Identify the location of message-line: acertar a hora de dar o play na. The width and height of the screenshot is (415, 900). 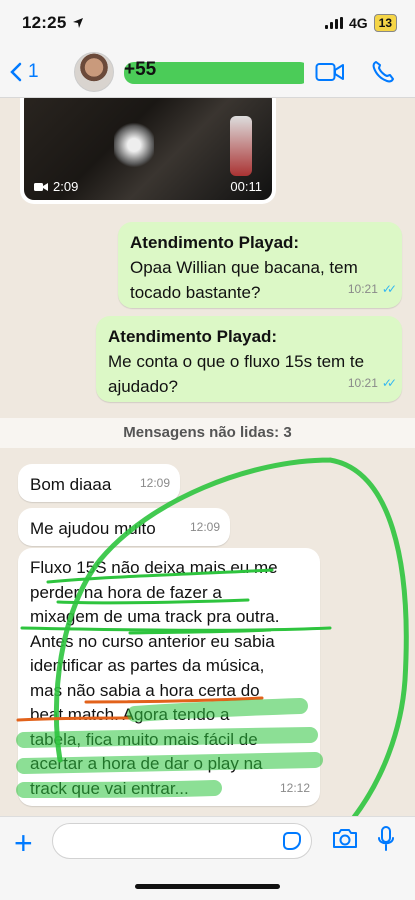
(146, 763).